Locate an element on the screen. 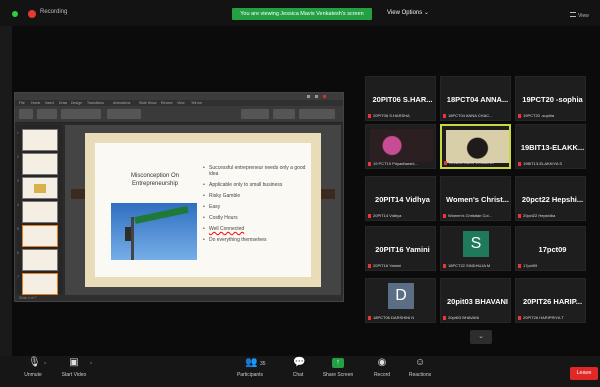 This screenshot has width=600, height=387. participants-label: Participants is located at coordinates (250, 375).